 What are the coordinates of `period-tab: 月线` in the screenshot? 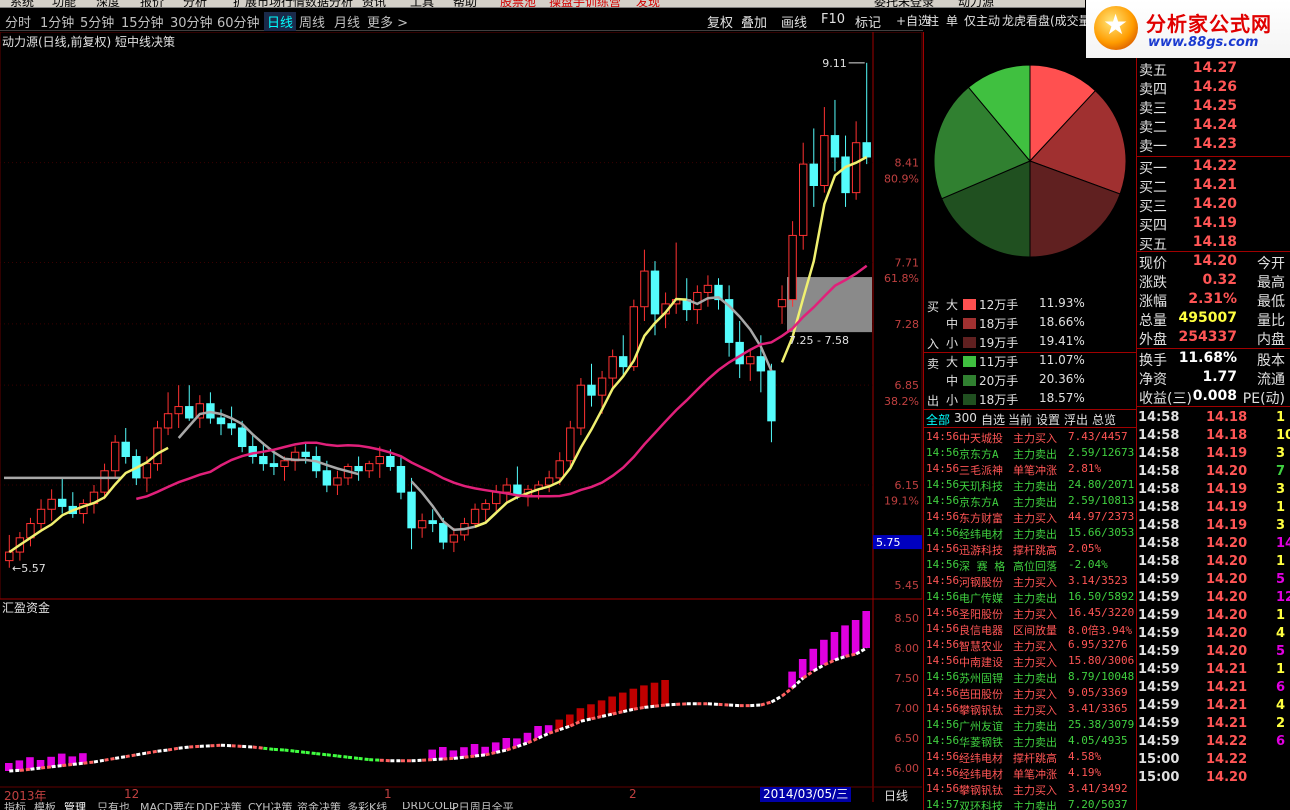 It's located at (347, 21).